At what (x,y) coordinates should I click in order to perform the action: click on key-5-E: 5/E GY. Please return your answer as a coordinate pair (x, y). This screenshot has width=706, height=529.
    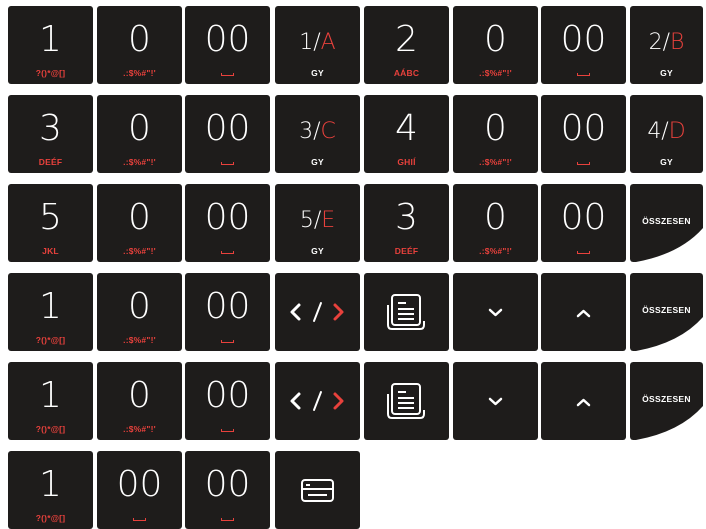
    Looking at the image, I should click on (317, 223).